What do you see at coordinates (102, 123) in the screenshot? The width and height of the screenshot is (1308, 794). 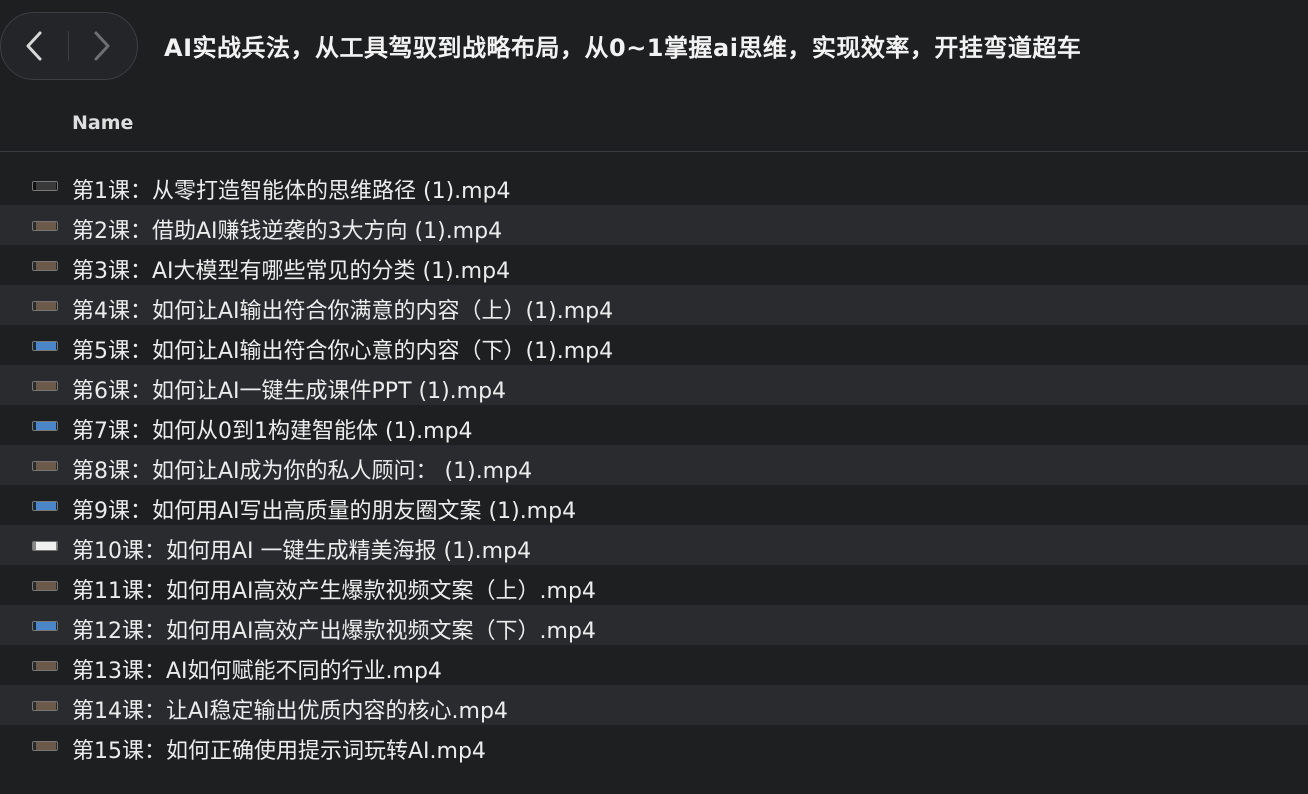 I see `column-name-header: Name` at bounding box center [102, 123].